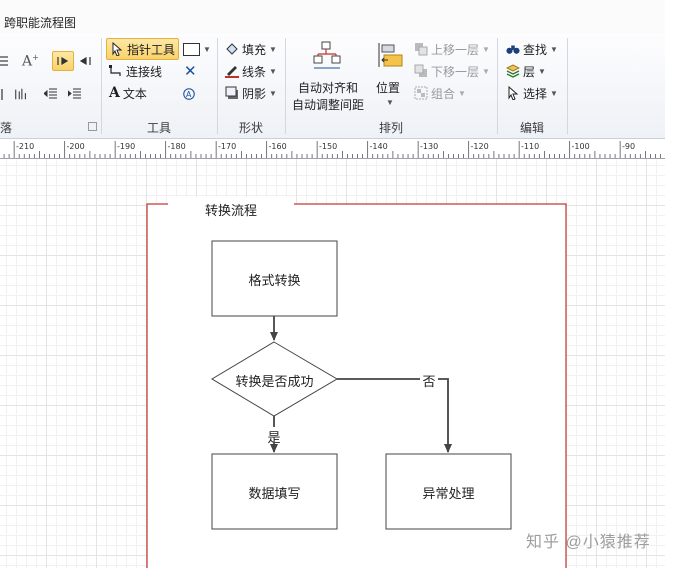  I want to click on text-tool-label: 文本, so click(134, 93).